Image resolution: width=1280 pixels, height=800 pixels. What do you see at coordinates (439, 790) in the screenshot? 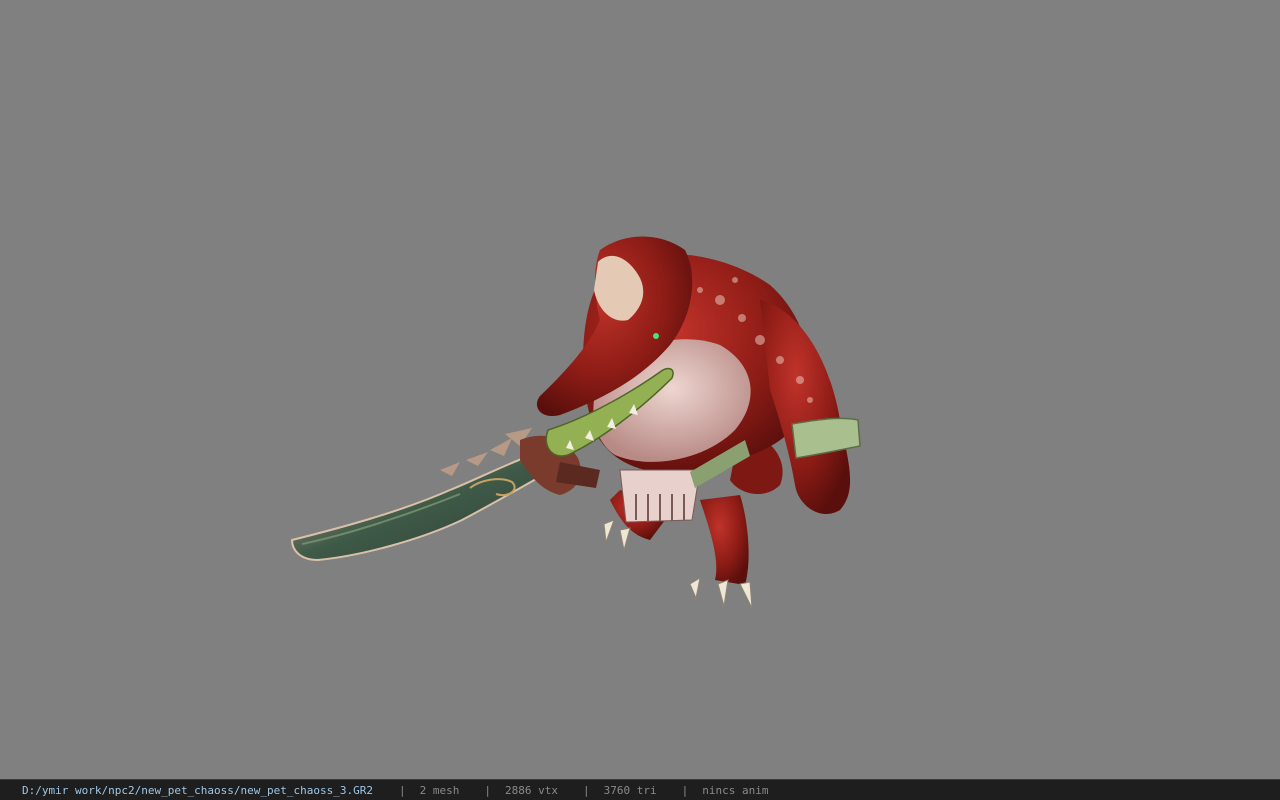
I see `mesh-count: 2 mesh` at bounding box center [439, 790].